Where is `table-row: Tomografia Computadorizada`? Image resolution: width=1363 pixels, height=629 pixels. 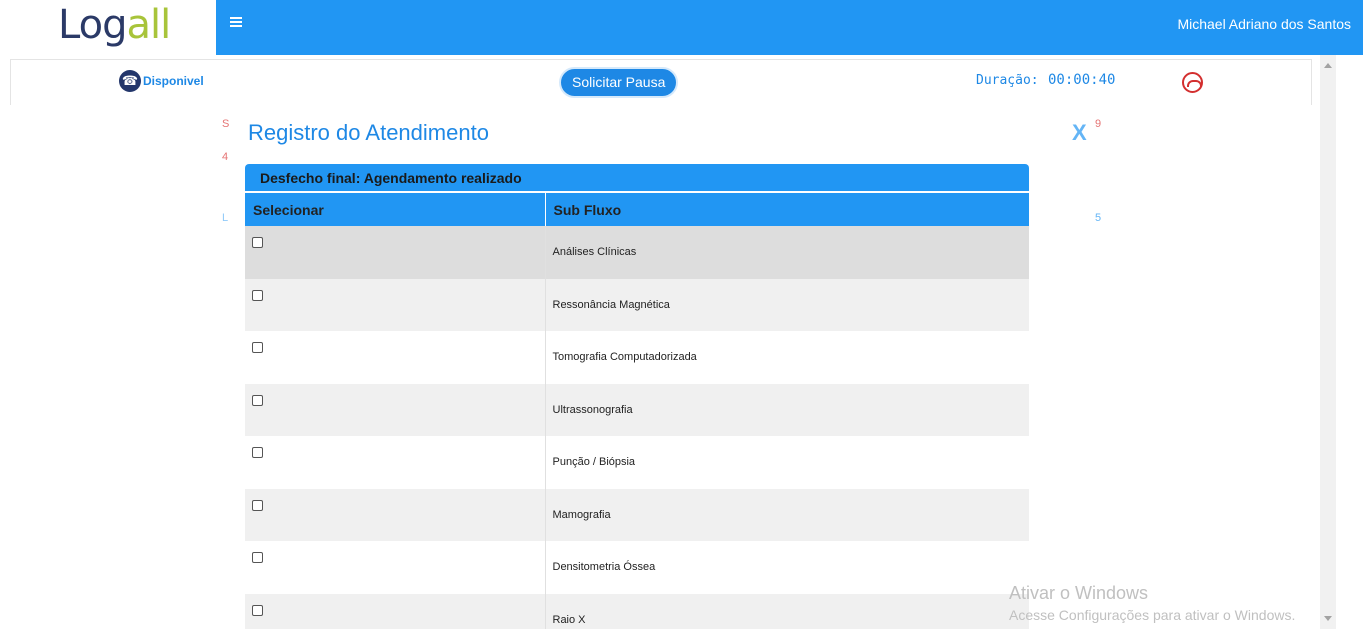 table-row: Tomografia Computadorizada is located at coordinates (637, 357).